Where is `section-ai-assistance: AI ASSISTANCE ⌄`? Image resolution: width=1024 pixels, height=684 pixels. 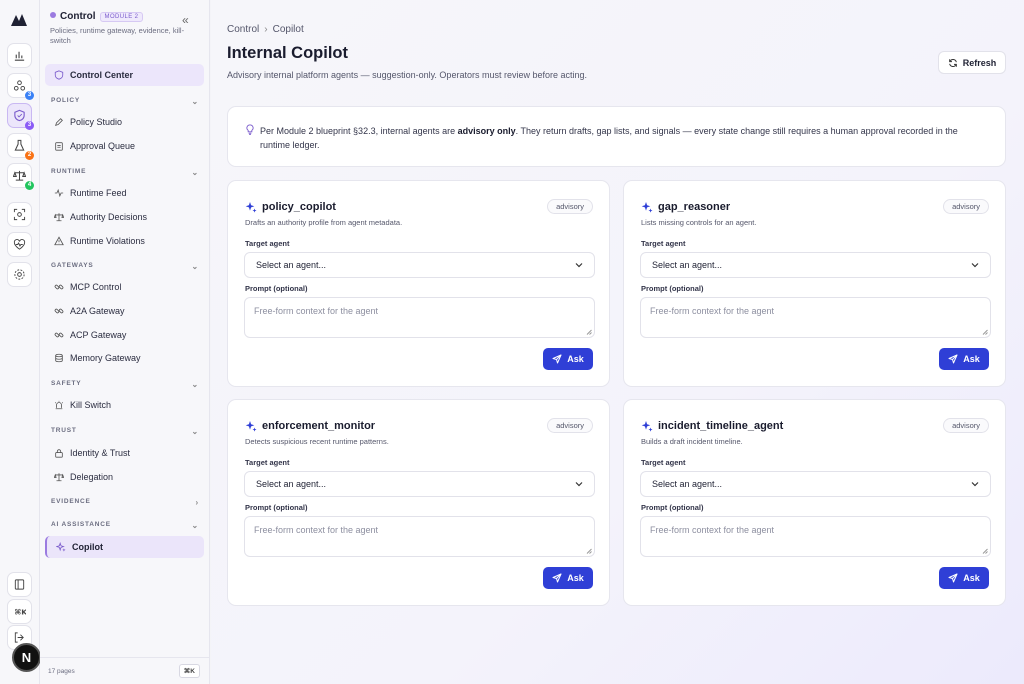 section-ai-assistance: AI ASSISTANCE ⌄ is located at coordinates (125, 525).